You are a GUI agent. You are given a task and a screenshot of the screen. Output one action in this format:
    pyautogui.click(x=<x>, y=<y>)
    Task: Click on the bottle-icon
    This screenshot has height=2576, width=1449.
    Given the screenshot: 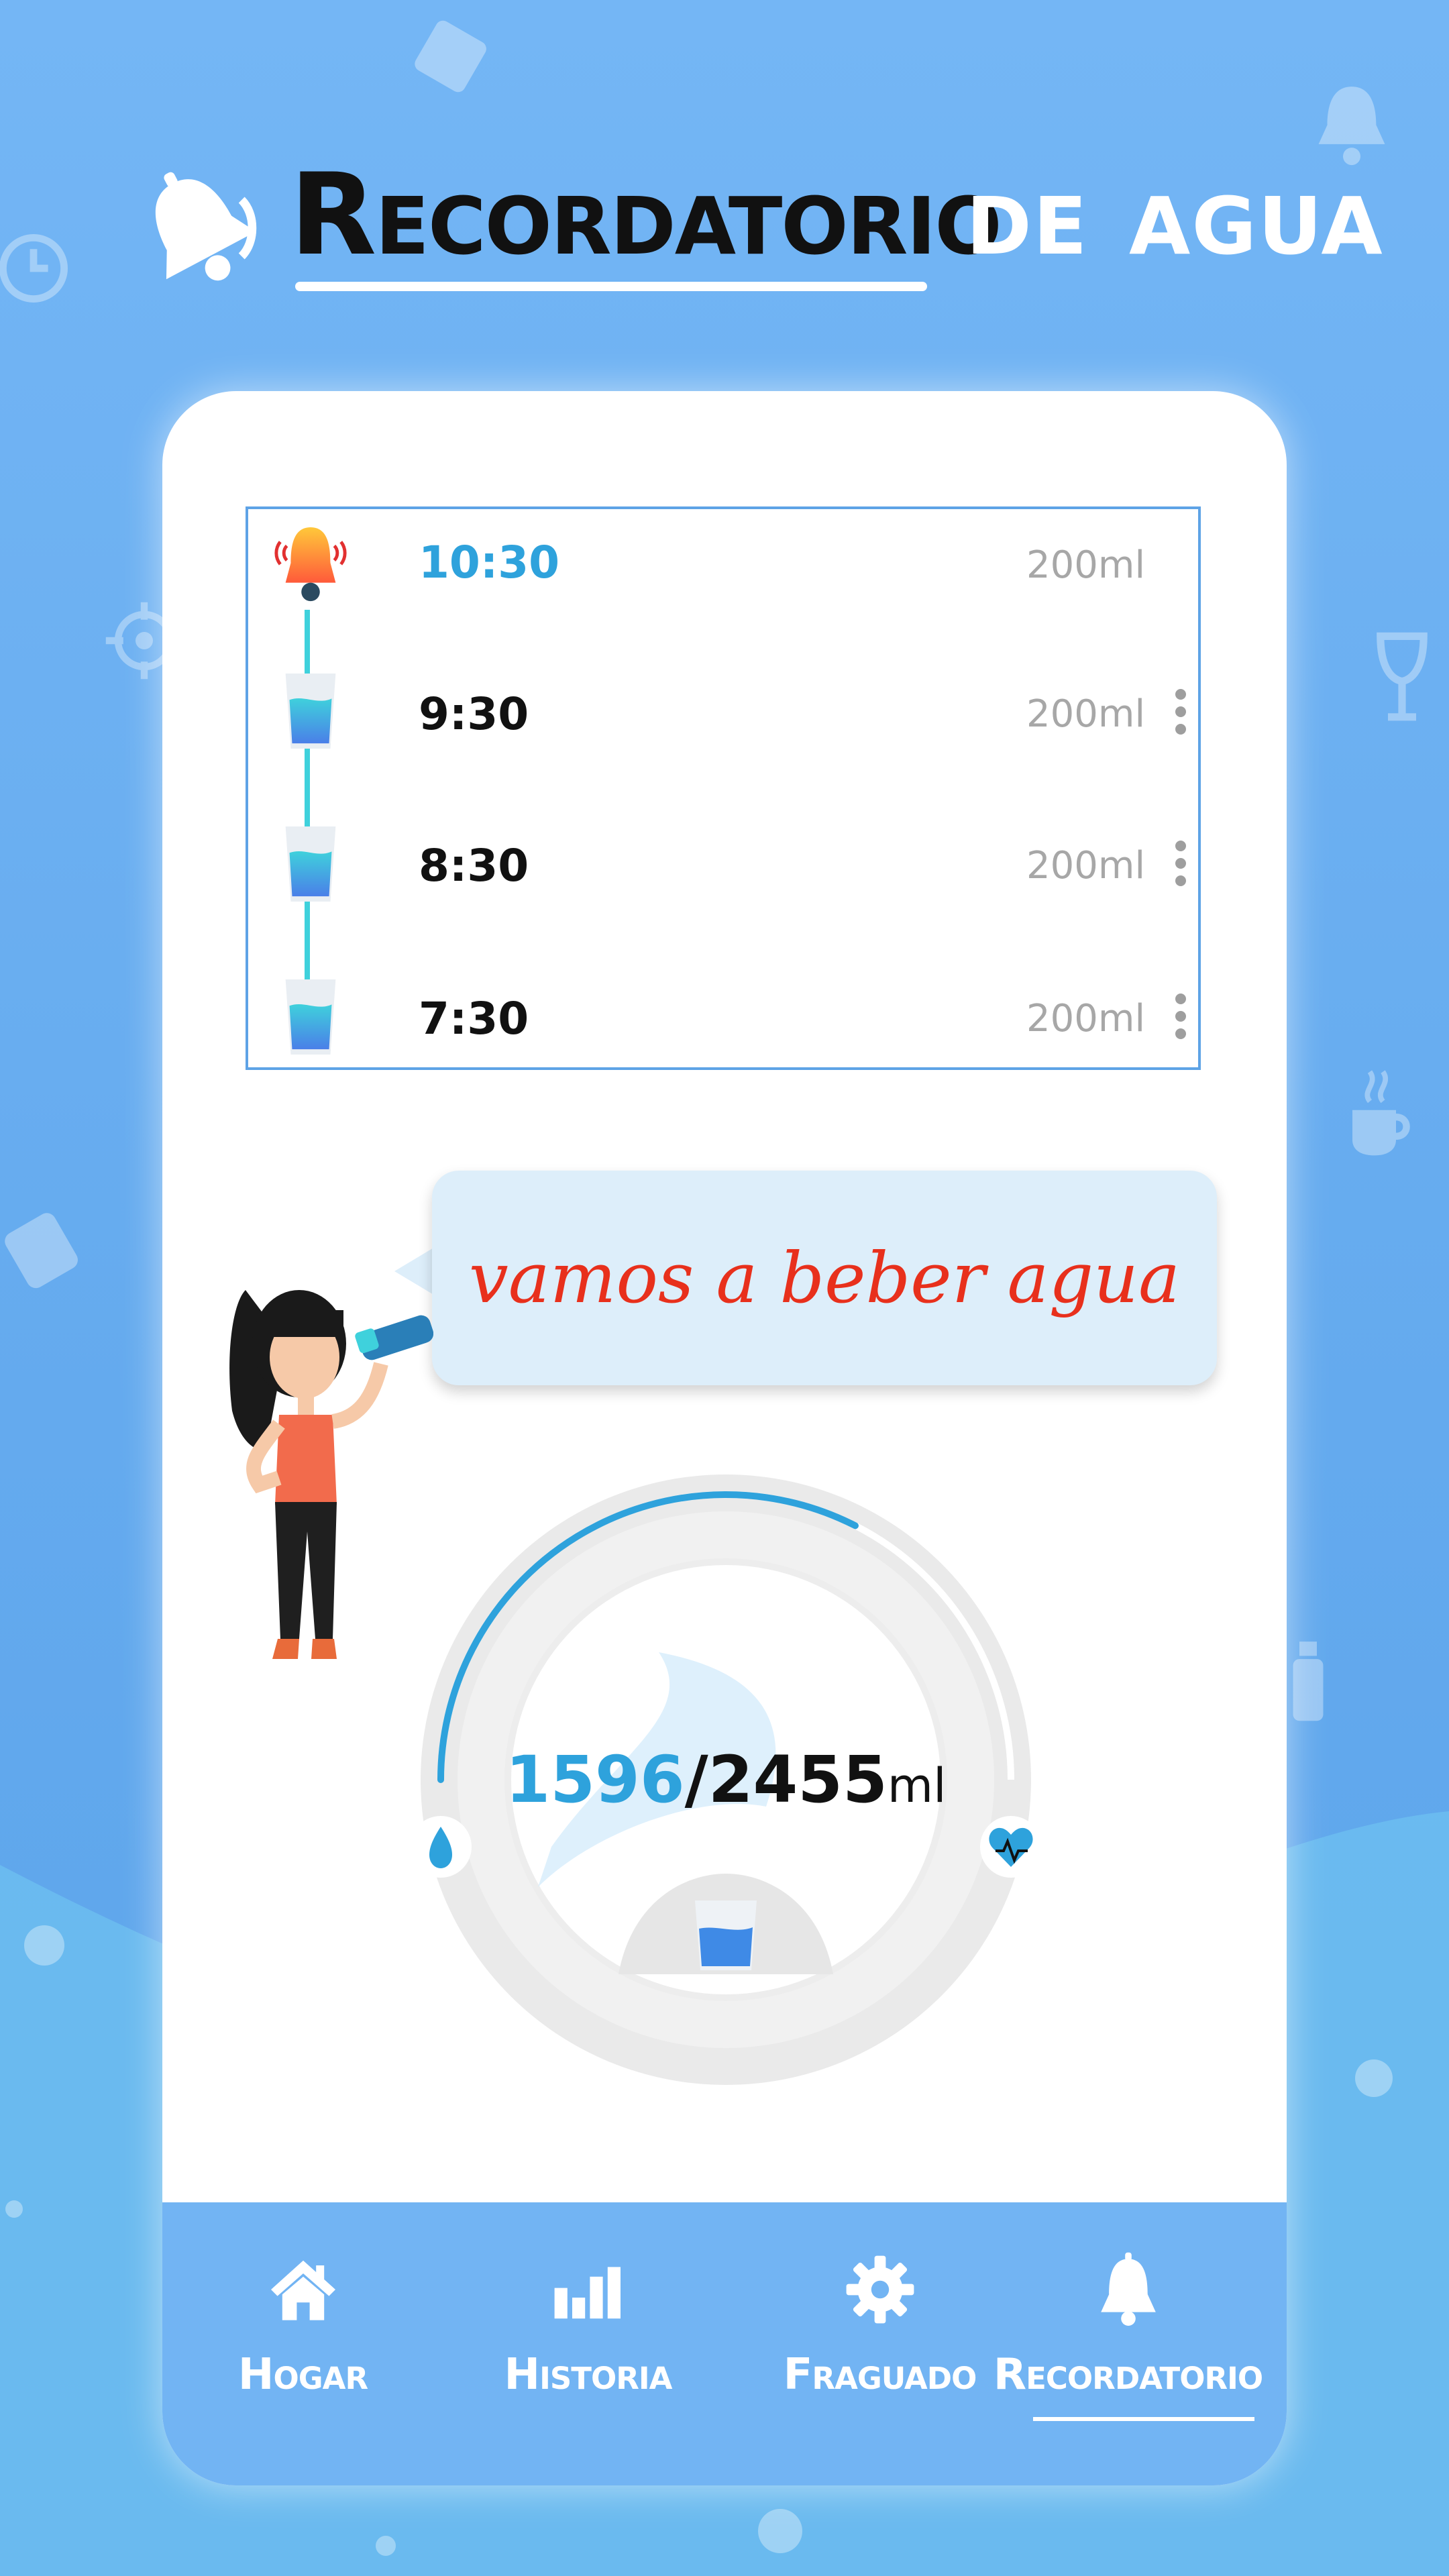 What is the action you would take?
    pyautogui.click(x=1308, y=1681)
    